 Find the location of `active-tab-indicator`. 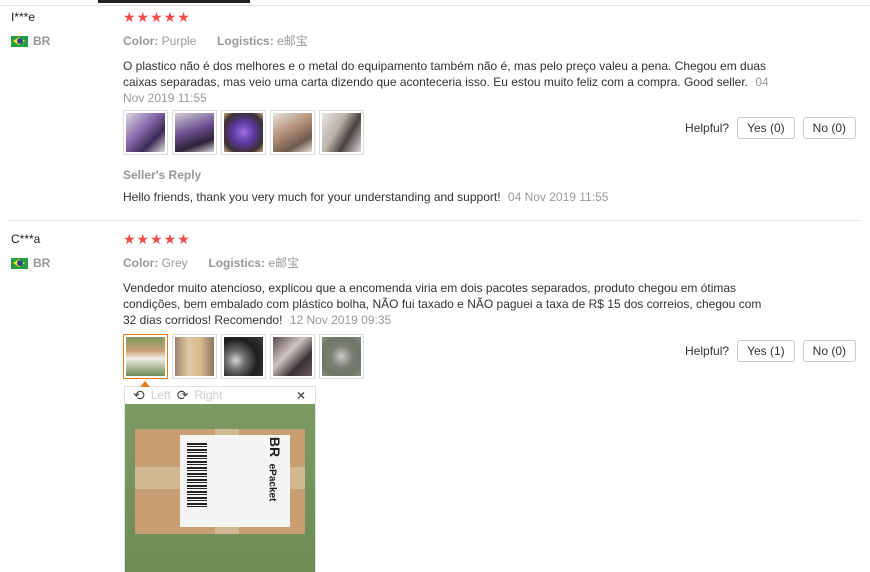

active-tab-indicator is located at coordinates (174, 1).